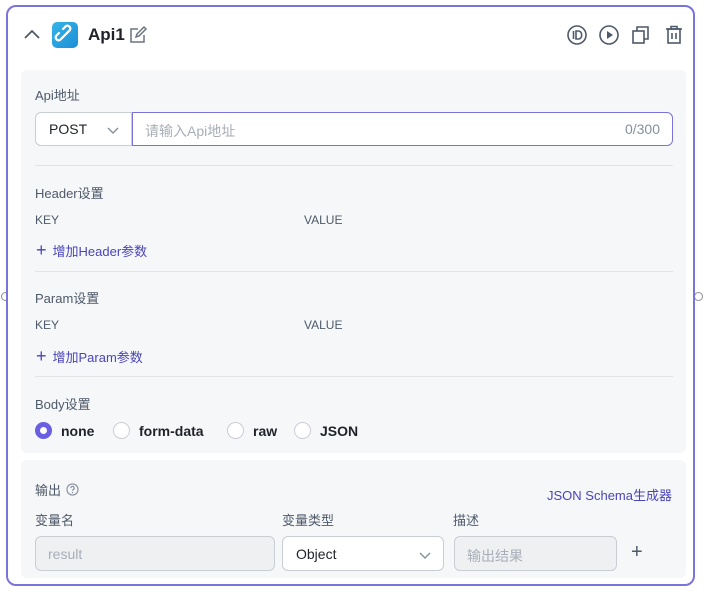 Image resolution: width=704 pixels, height=593 pixels. Describe the element at coordinates (171, 430) in the screenshot. I see `radio-label: form-data` at that location.